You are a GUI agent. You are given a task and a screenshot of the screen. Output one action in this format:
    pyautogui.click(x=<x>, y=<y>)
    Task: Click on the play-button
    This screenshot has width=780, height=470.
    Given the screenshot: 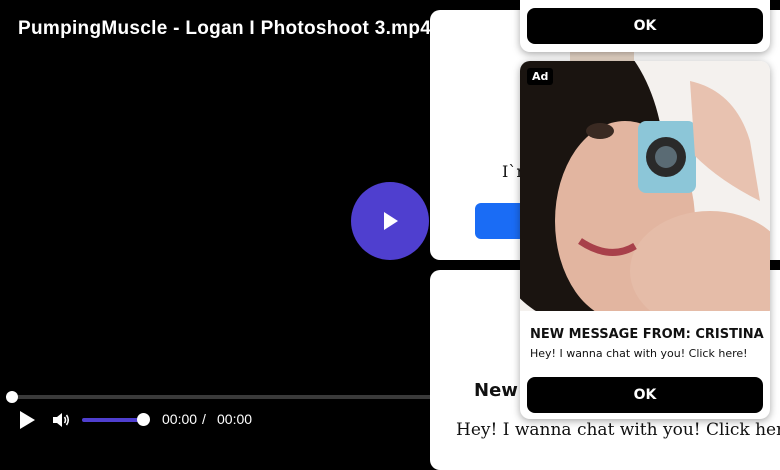 What is the action you would take?
    pyautogui.click(x=27, y=420)
    